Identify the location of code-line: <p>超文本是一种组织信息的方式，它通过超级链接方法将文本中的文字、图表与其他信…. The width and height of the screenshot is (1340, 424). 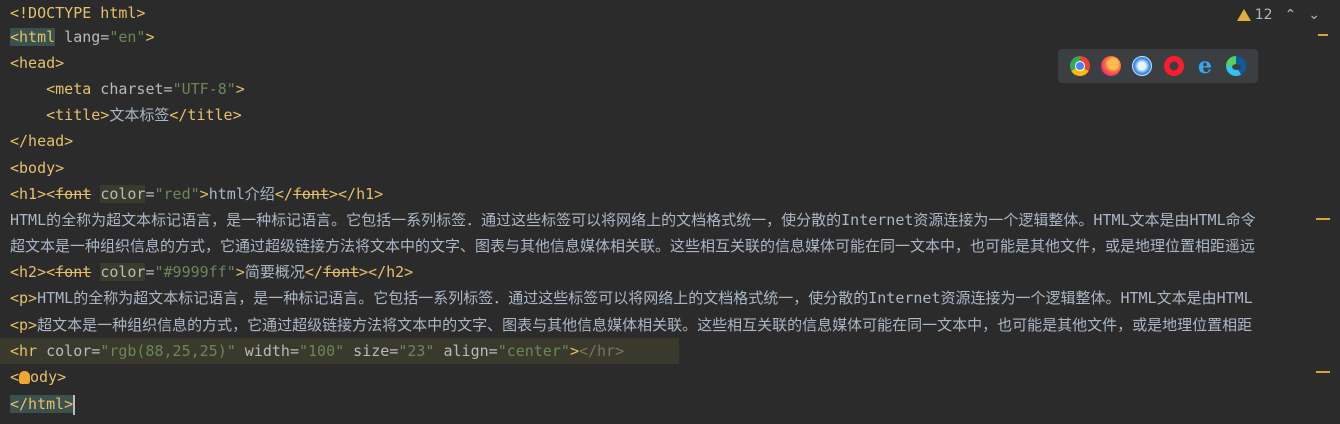
(665, 325).